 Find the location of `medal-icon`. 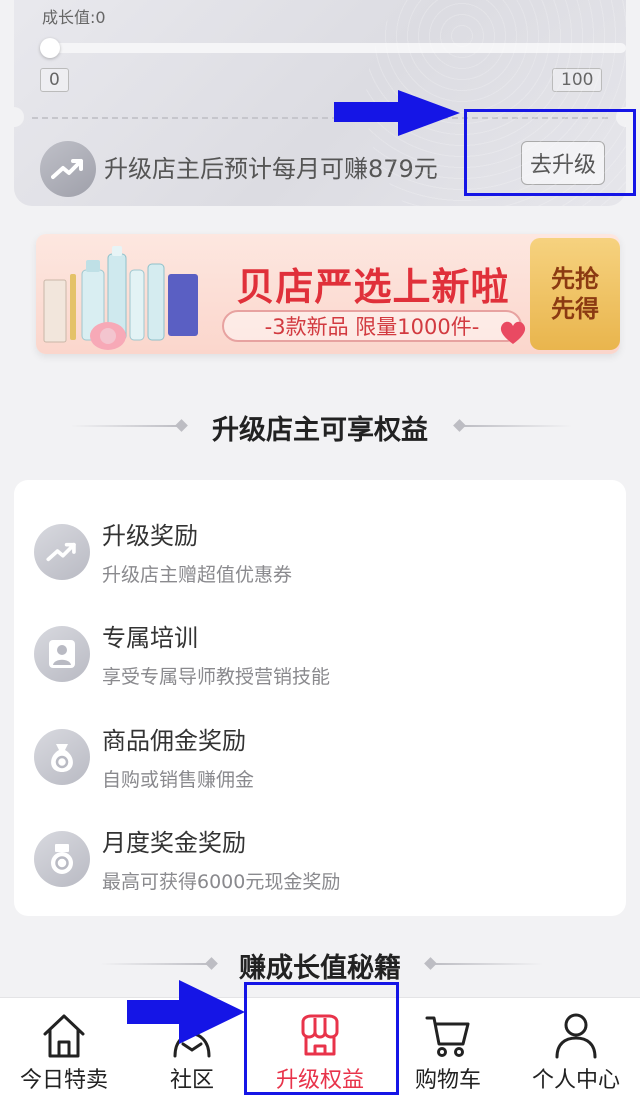

medal-icon is located at coordinates (62, 859).